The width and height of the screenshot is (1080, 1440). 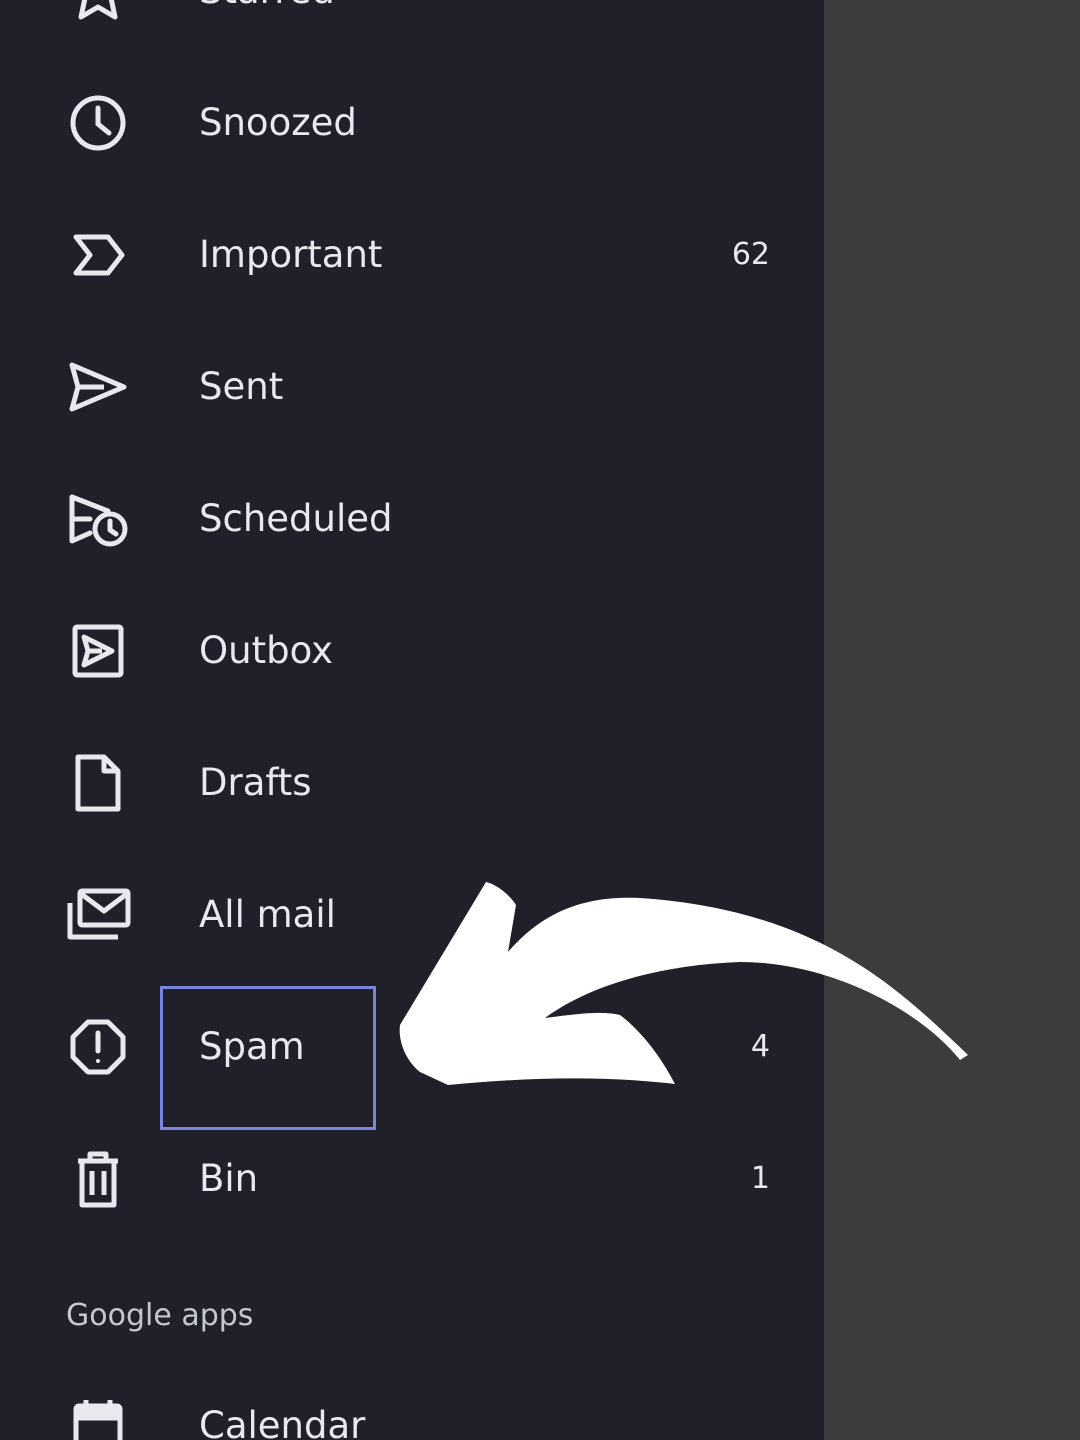 What do you see at coordinates (98, 651) in the screenshot?
I see `outbox-icon` at bounding box center [98, 651].